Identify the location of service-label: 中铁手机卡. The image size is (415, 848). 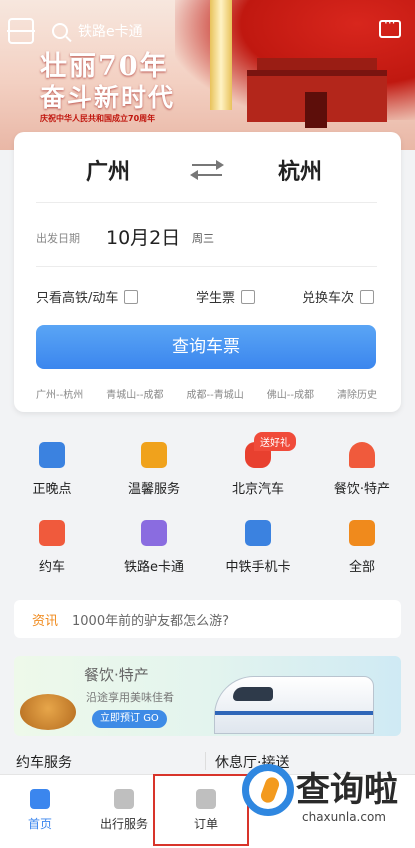
(258, 567).